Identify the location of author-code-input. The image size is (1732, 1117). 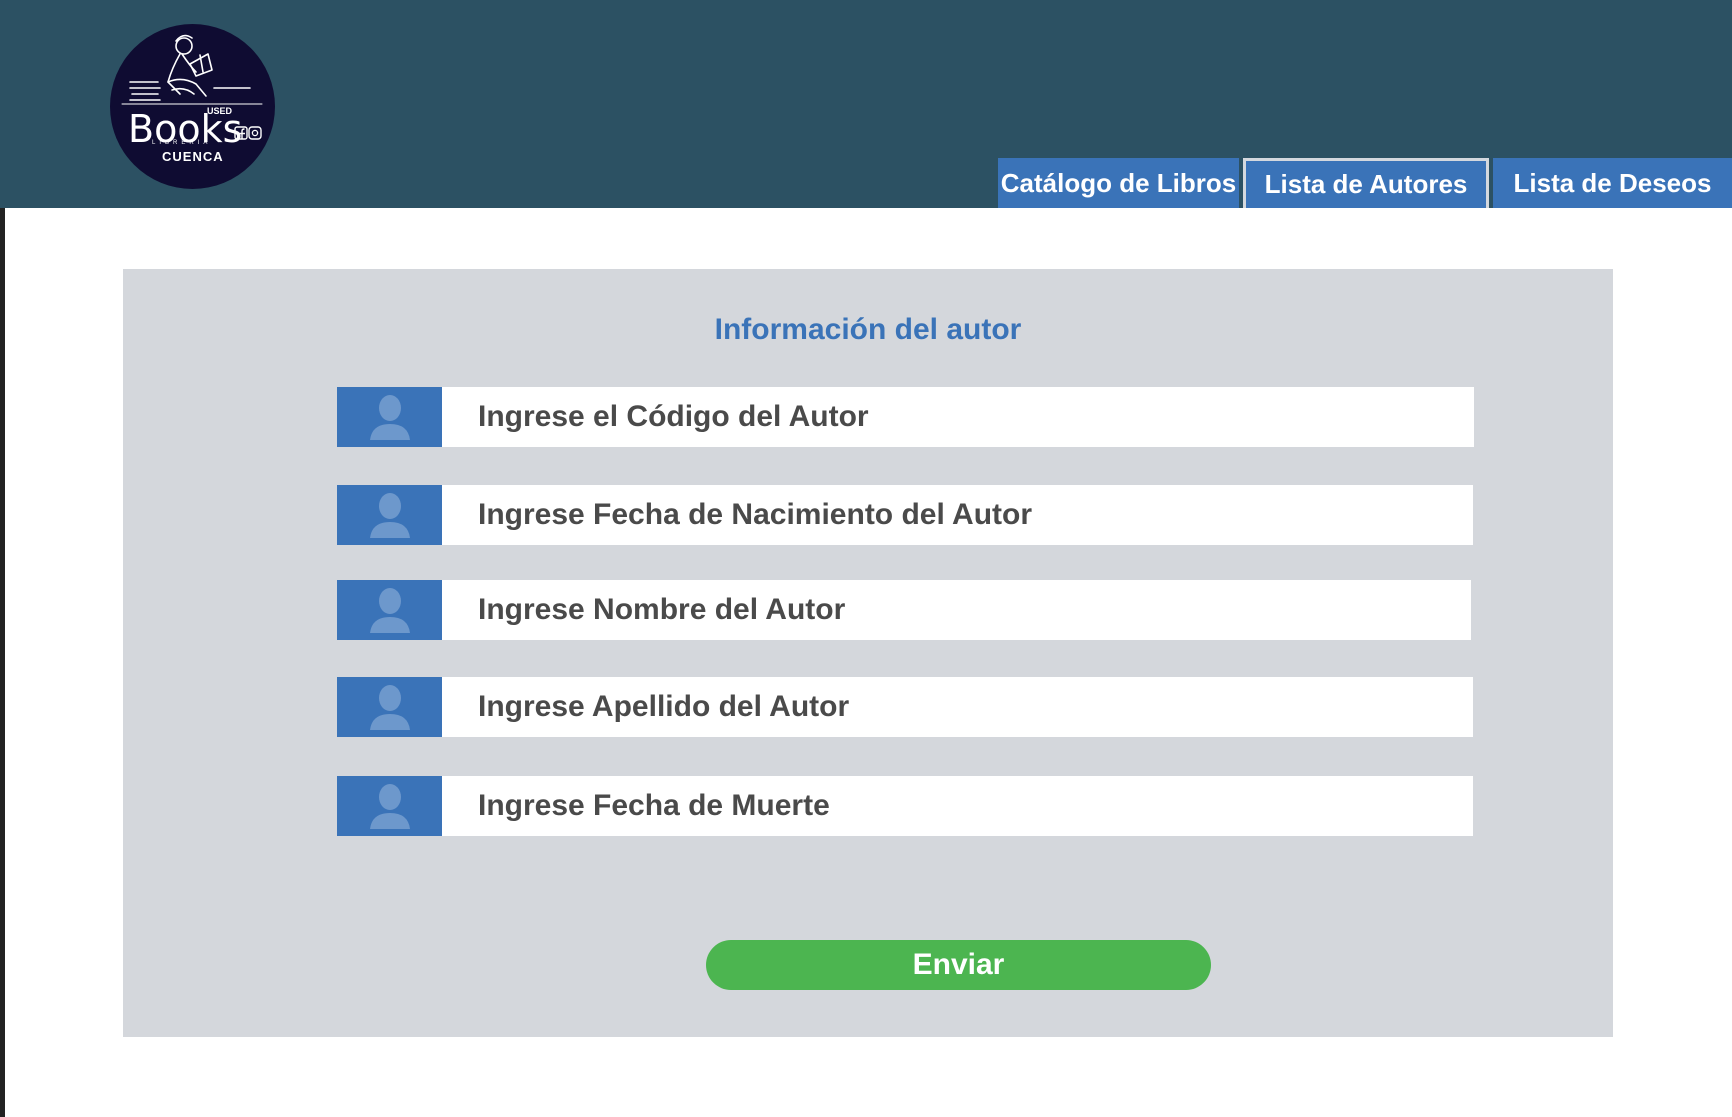
(958, 417).